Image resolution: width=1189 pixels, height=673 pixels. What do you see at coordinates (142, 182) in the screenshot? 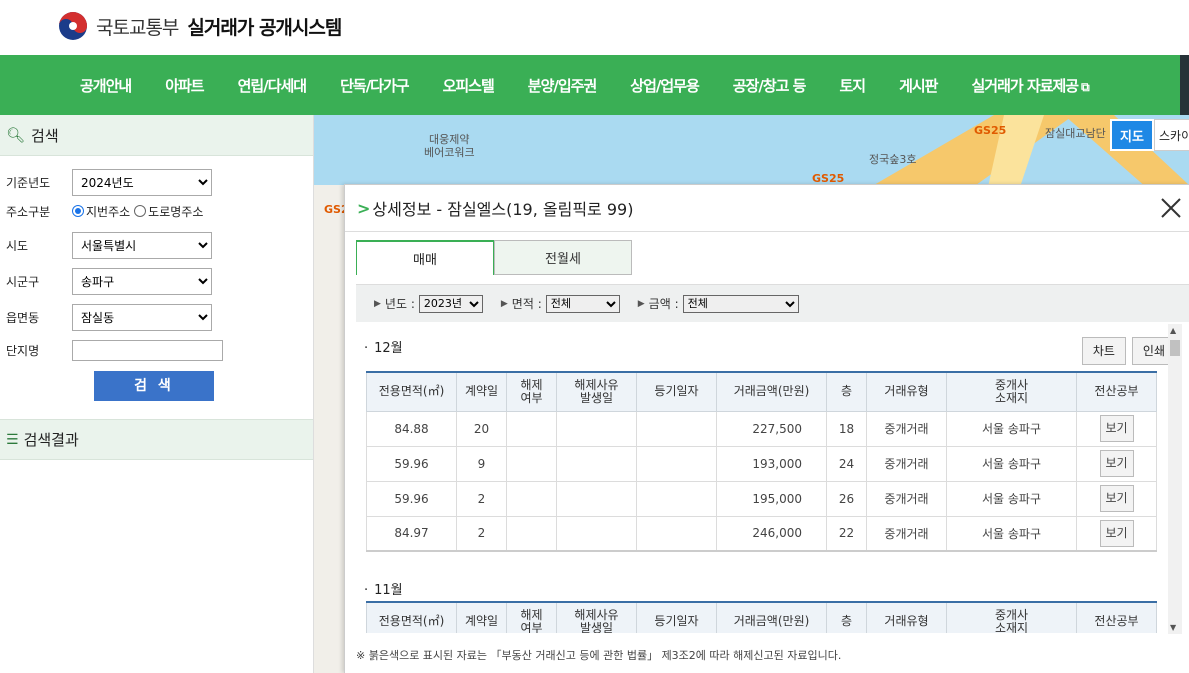
I see `year-select: 2024년도` at bounding box center [142, 182].